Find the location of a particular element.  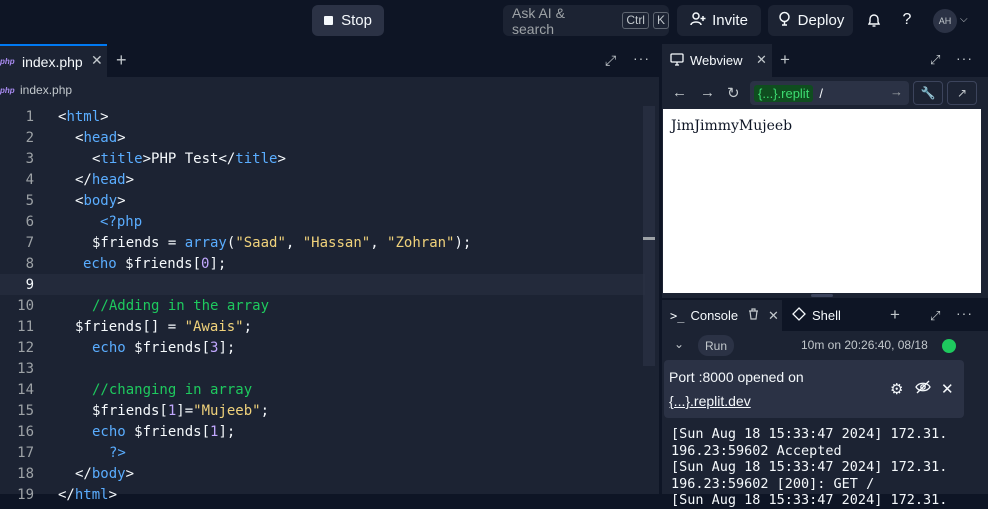

search-label: Ask AI & search is located at coordinates (538, 20).